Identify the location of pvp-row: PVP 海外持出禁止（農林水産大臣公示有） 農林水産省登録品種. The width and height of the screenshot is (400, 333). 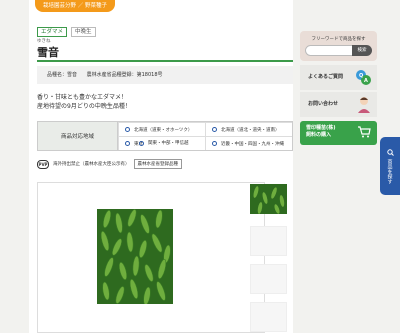
(109, 164).